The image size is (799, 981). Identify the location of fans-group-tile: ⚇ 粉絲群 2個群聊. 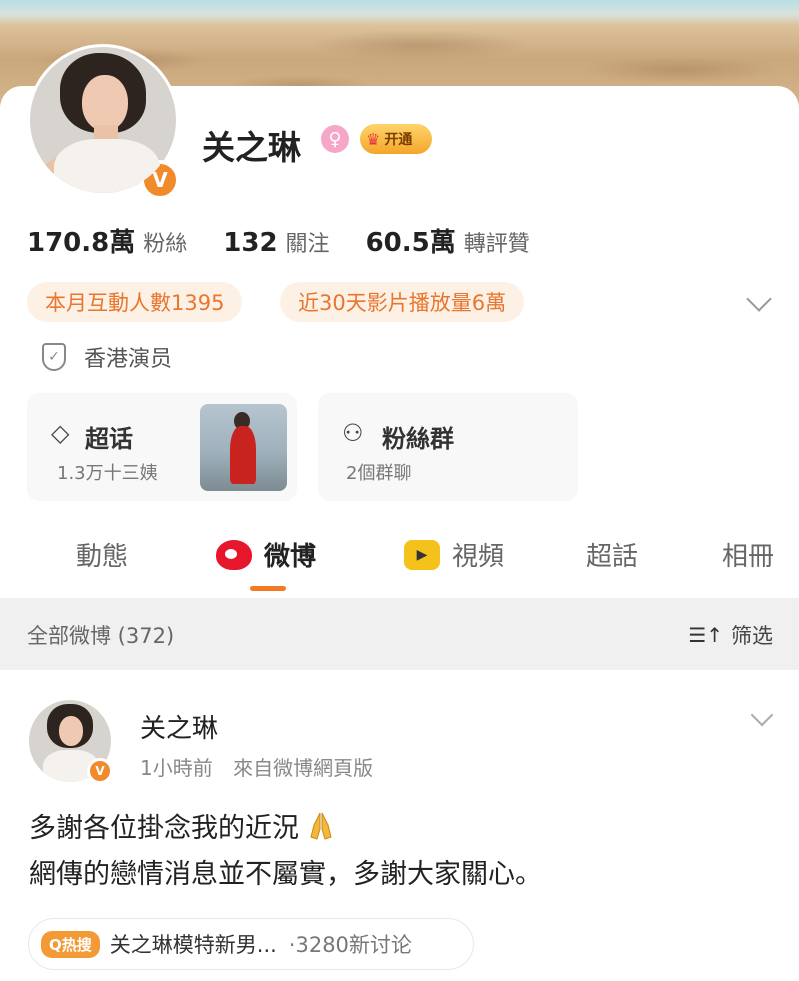
(448, 447).